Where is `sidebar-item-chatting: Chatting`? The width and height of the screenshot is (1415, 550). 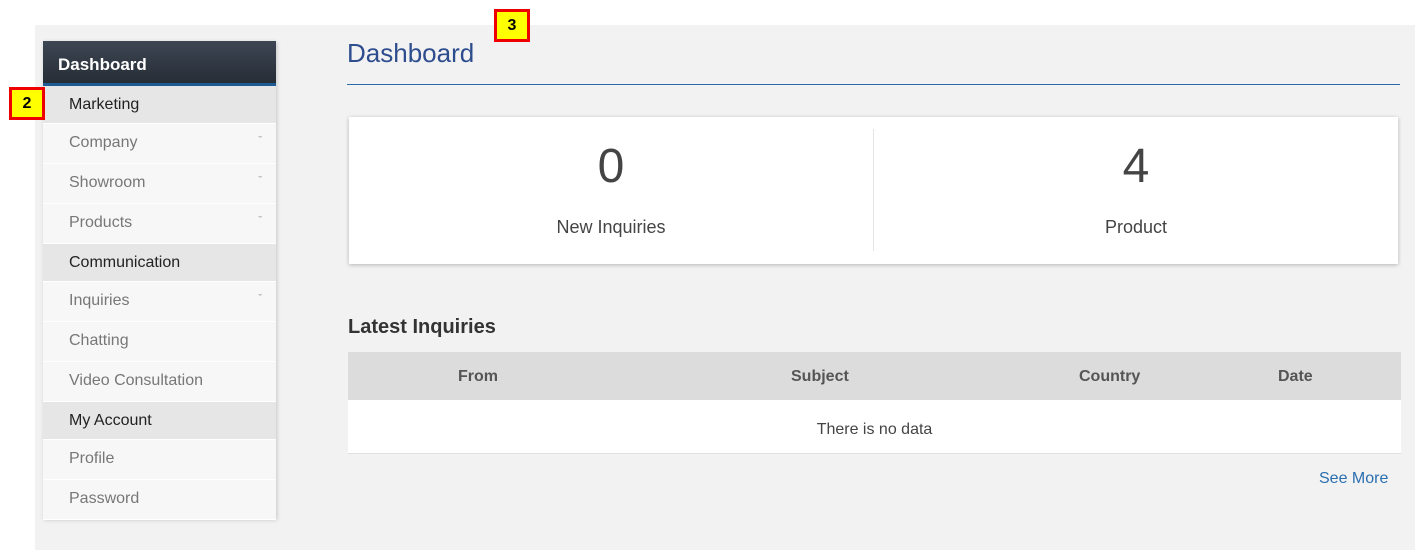
sidebar-item-chatting: Chatting is located at coordinates (159, 342).